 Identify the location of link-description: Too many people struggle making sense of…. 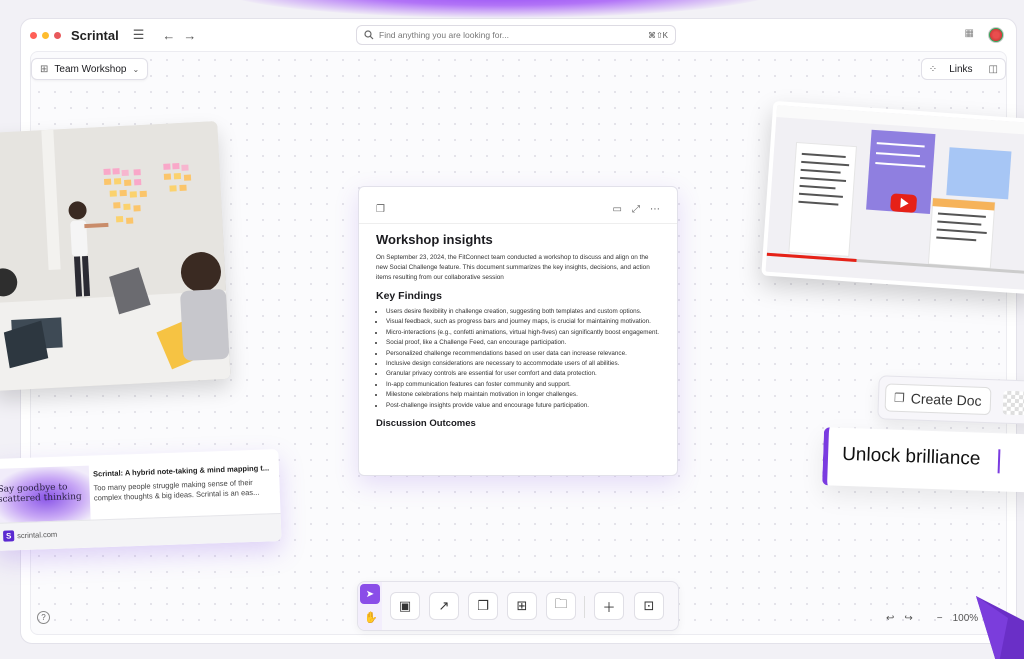
(176, 490).